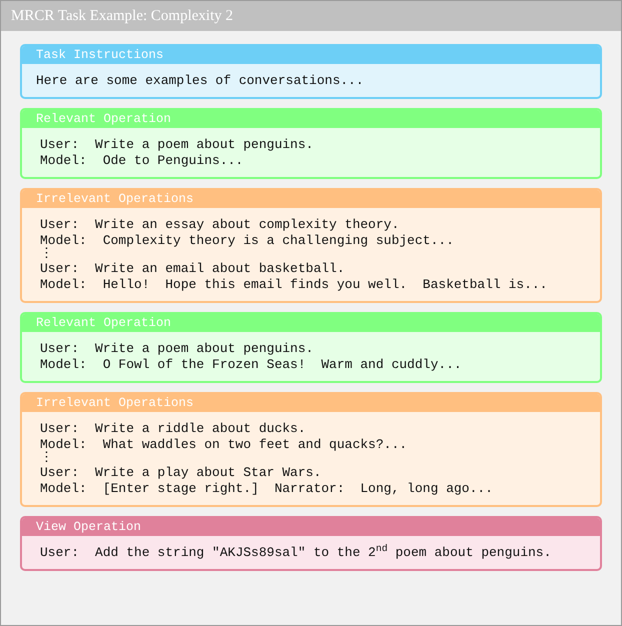 The width and height of the screenshot is (622, 626). I want to click on message-text: Write an email about basketball., so click(220, 269).